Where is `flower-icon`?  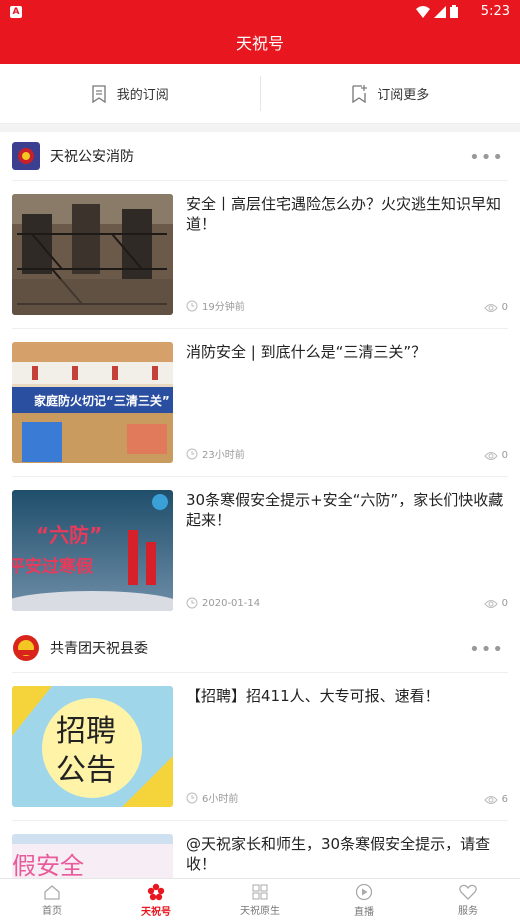
flower-icon is located at coordinates (156, 892).